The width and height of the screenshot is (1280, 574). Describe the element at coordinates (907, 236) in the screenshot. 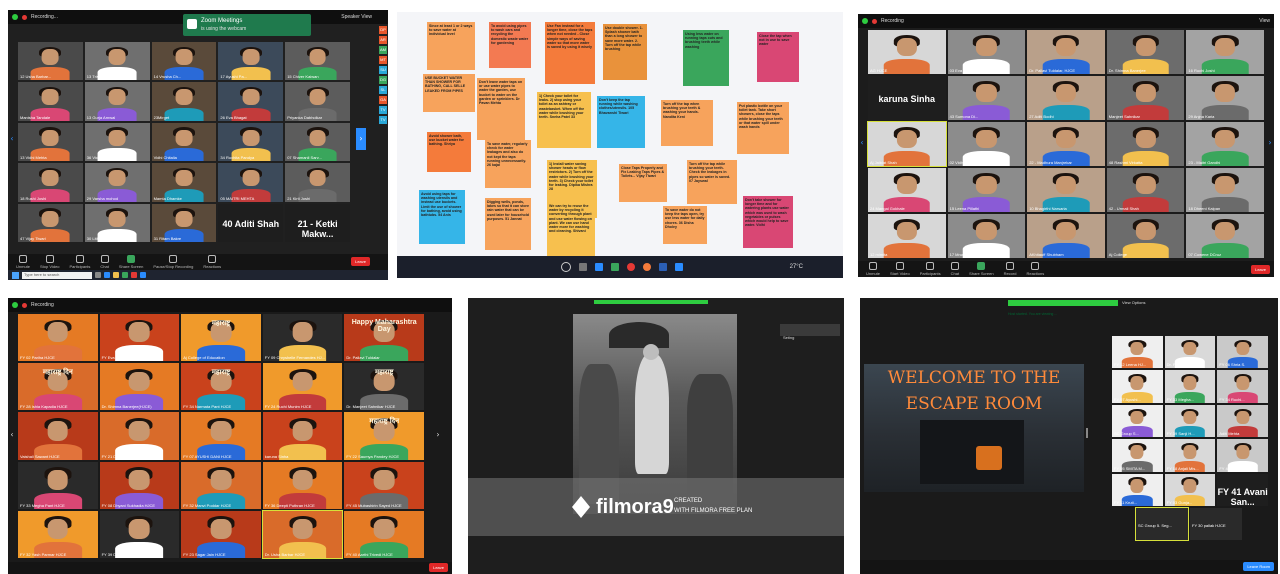

I see `participant-tile: 12 mimita` at that location.